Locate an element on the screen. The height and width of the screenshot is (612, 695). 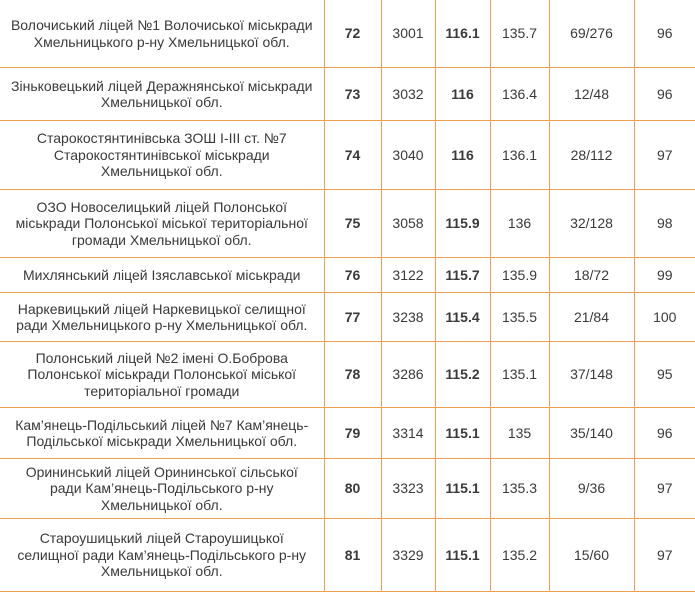
rank-cell: 76 is located at coordinates (353, 275).